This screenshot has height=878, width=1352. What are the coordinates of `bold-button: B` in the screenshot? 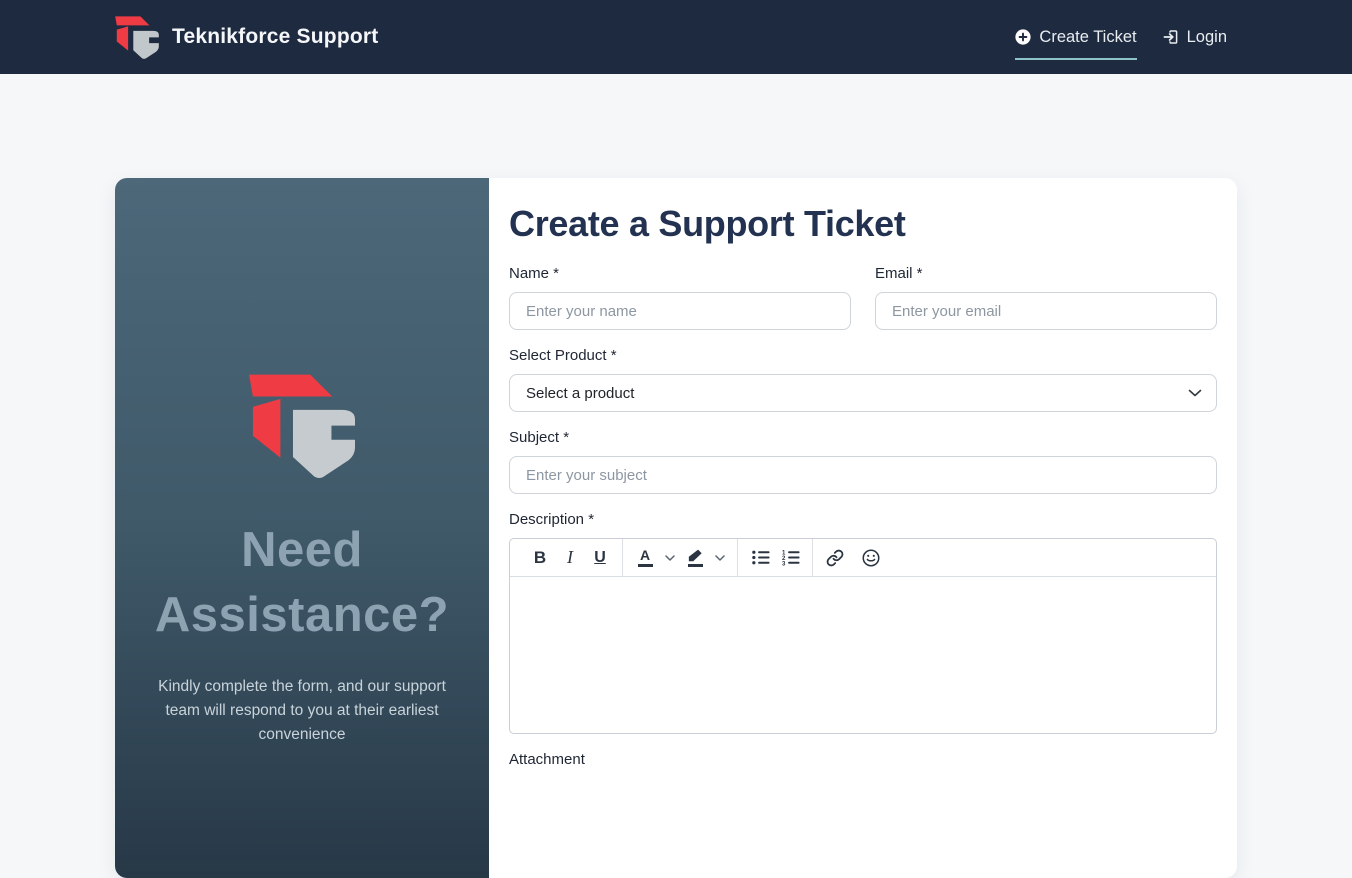 It's located at (540, 558).